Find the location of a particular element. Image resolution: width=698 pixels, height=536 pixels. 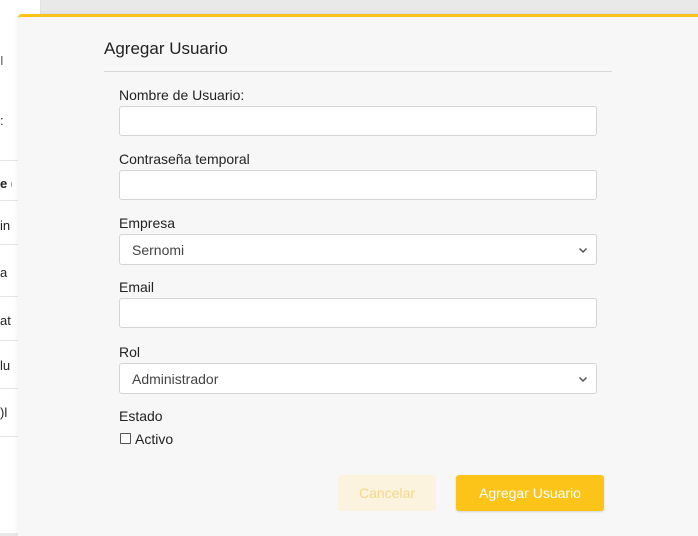

status-label: Estado is located at coordinates (141, 416).